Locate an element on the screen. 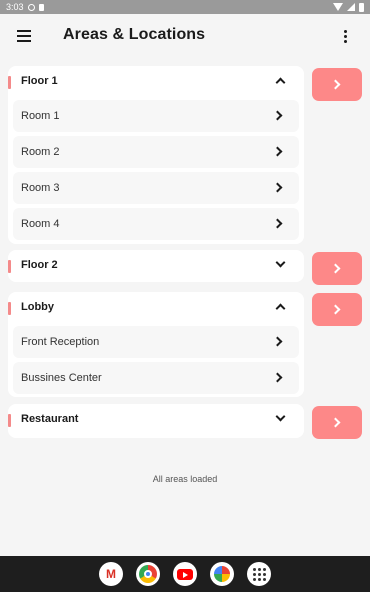  page-title: Areas & Locations is located at coordinates (134, 34).